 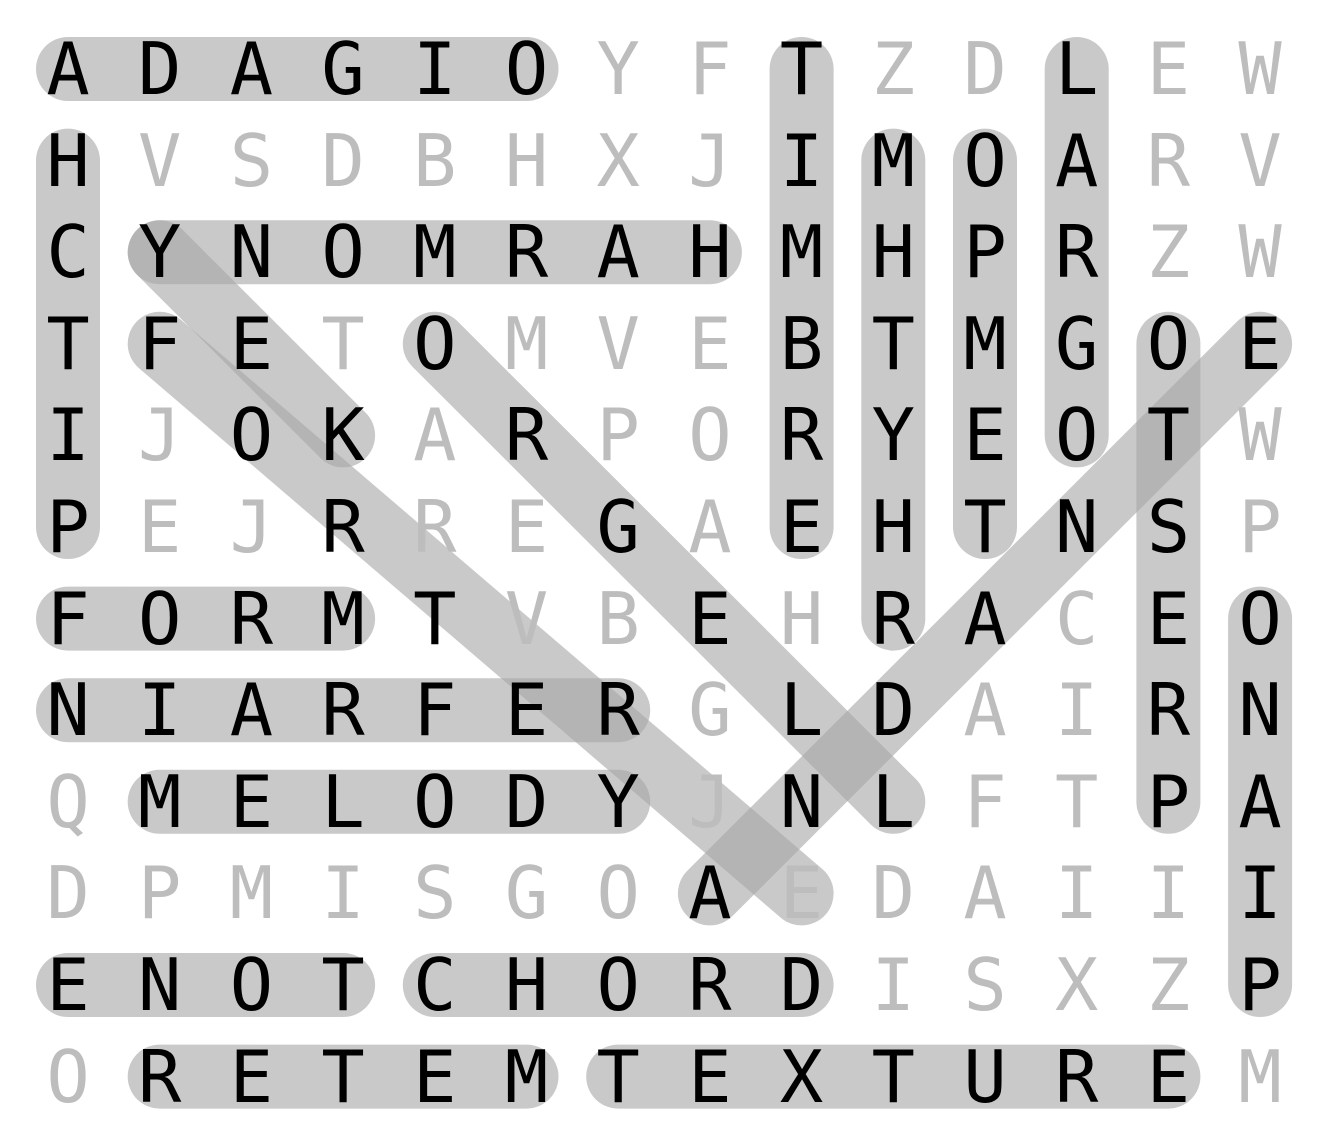 What do you see at coordinates (985, 1077) in the screenshot?
I see `letter-cell: U` at bounding box center [985, 1077].